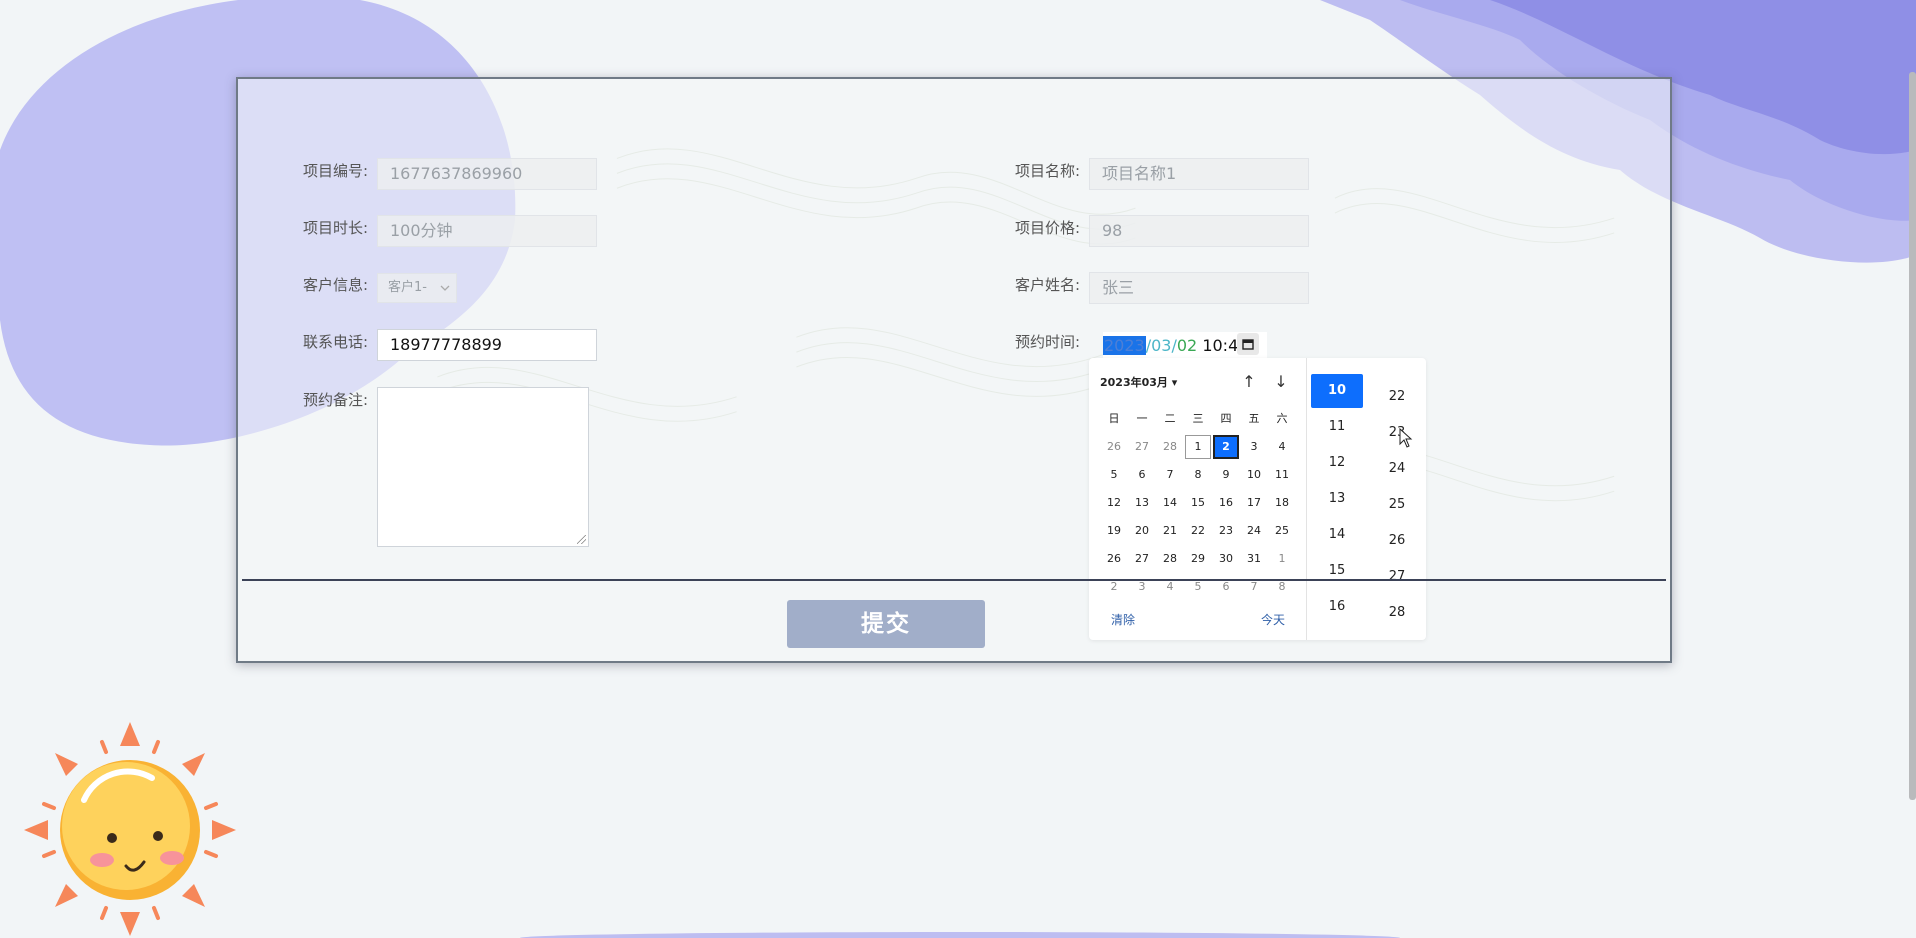 This screenshot has height=938, width=1916. I want to click on form-divider, so click(954, 580).